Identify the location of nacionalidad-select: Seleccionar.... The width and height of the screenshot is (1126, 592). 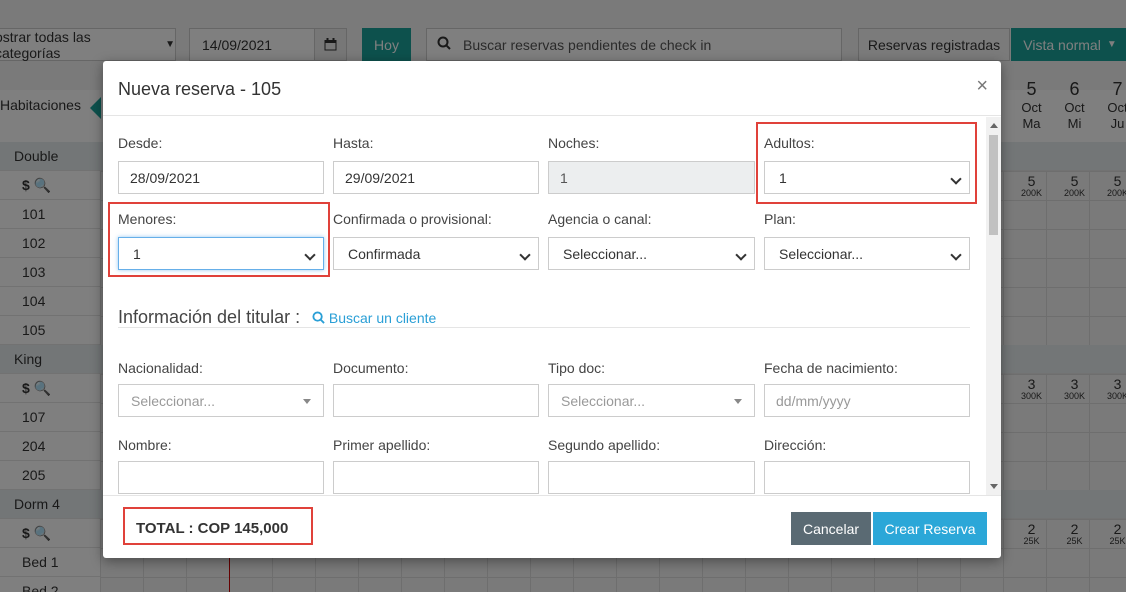
(221, 400).